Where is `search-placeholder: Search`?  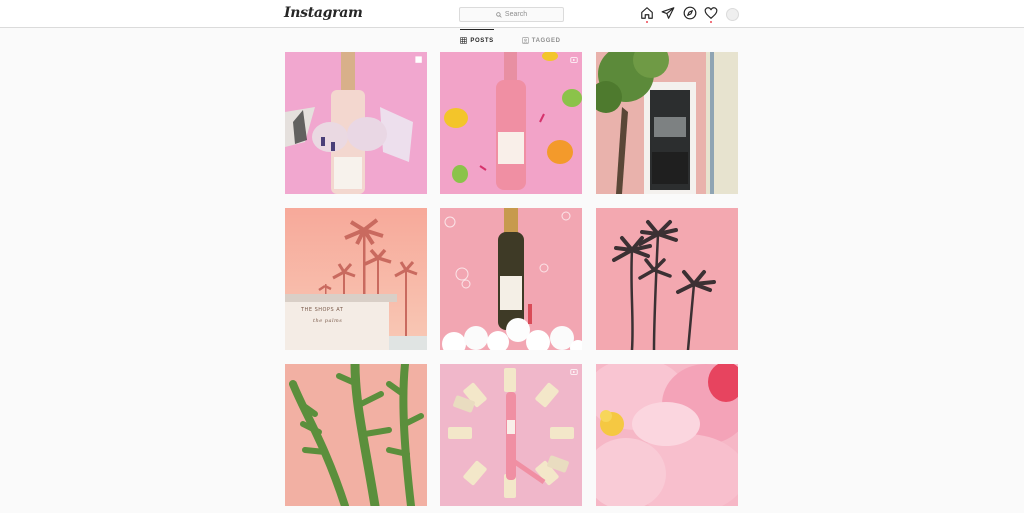
search-placeholder: Search is located at coordinates (516, 14).